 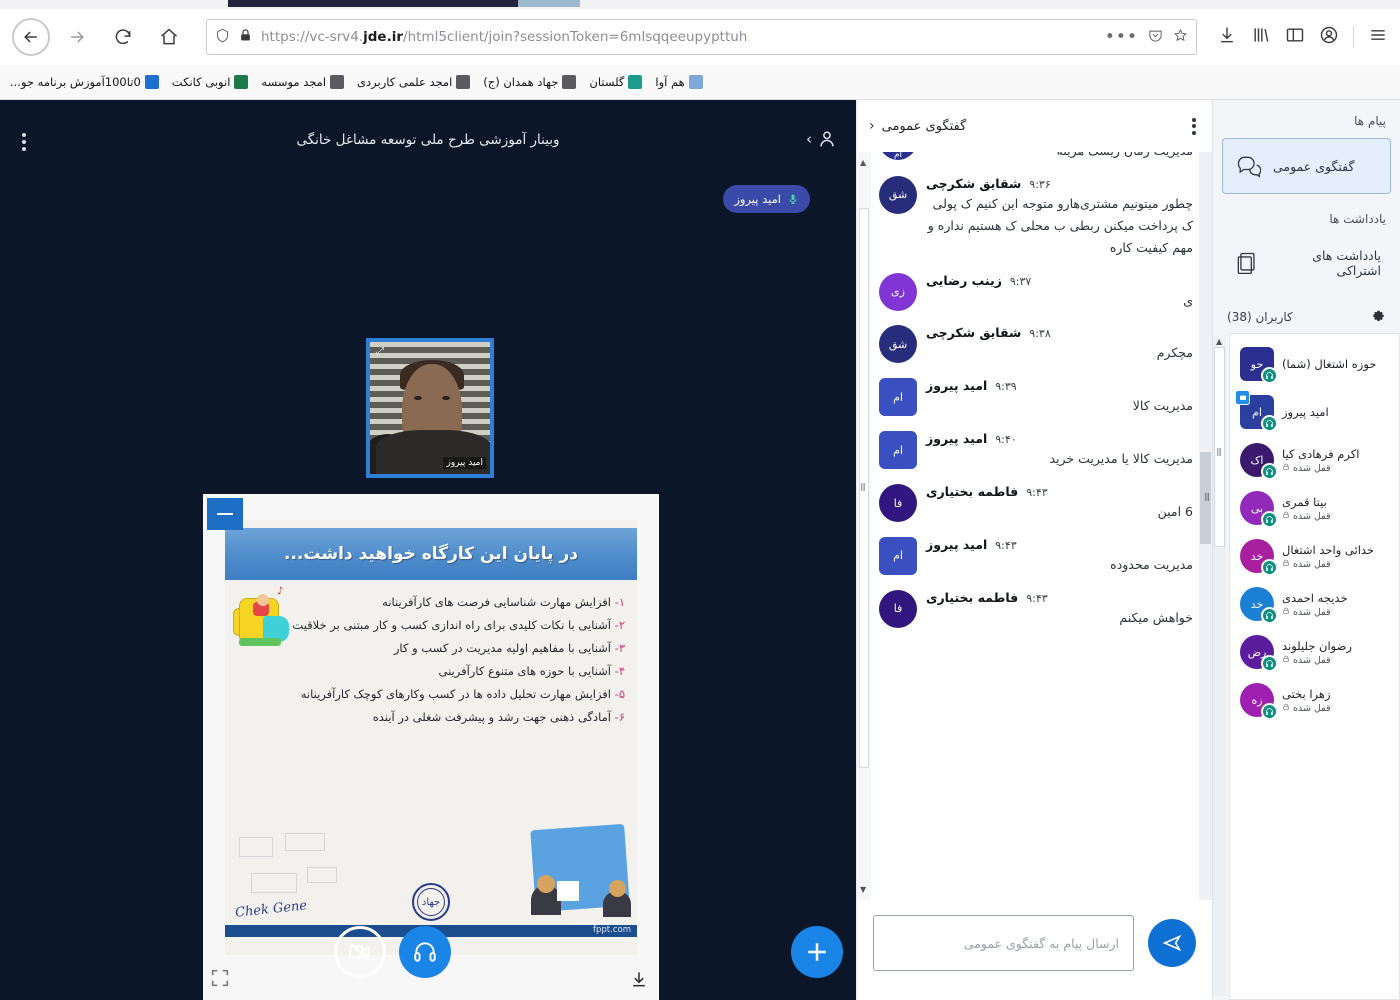 I want to click on notes-icon, so click(x=1247, y=263).